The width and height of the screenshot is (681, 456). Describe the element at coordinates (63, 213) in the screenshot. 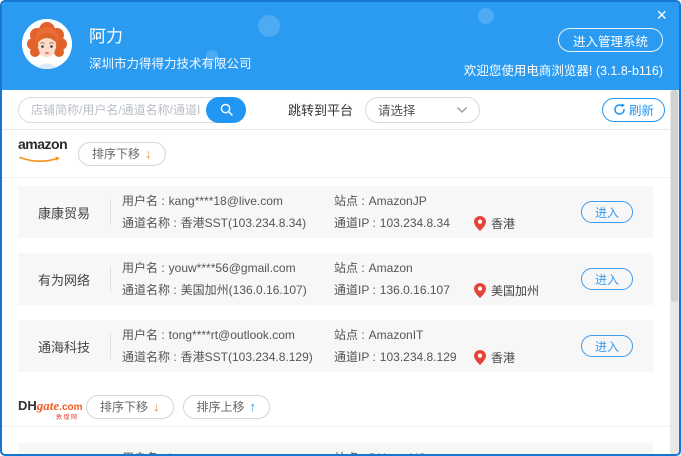

I see `store-name: 康康贸易` at that location.